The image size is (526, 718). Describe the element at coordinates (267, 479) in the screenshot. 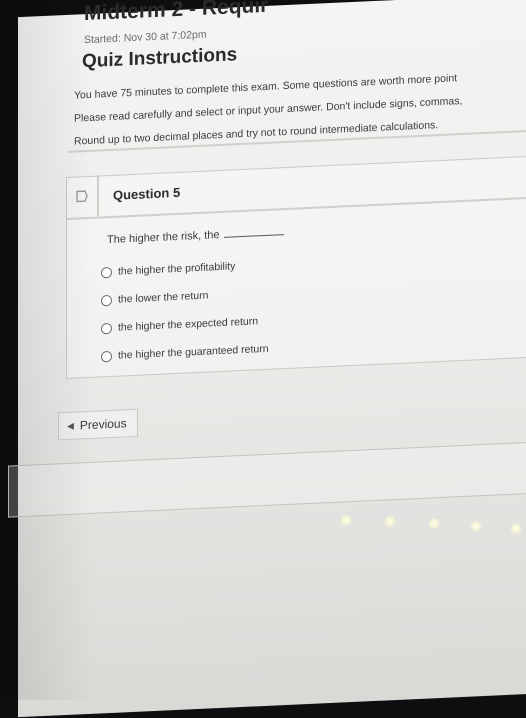

I see `bottom-panel` at that location.